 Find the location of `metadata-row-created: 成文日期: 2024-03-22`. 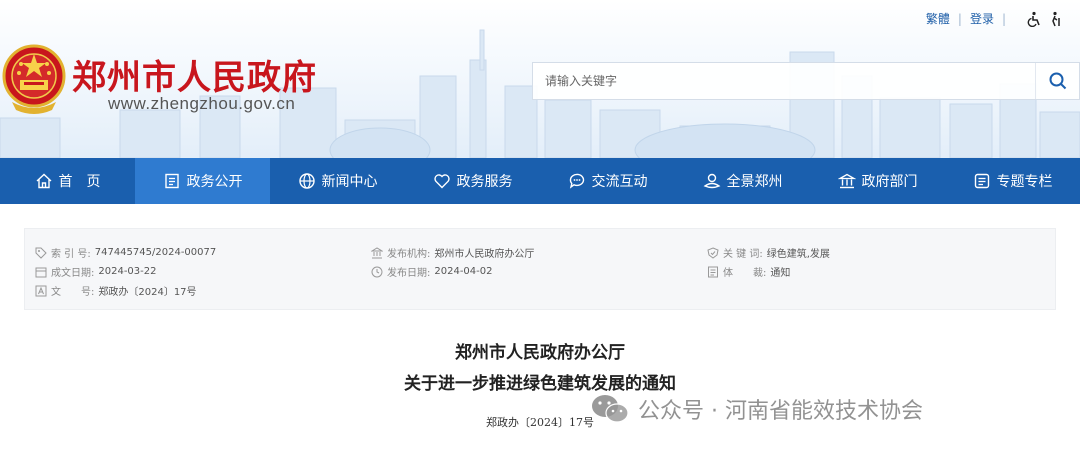

metadata-row-created: 成文日期: 2024-03-22 is located at coordinates (125, 271).